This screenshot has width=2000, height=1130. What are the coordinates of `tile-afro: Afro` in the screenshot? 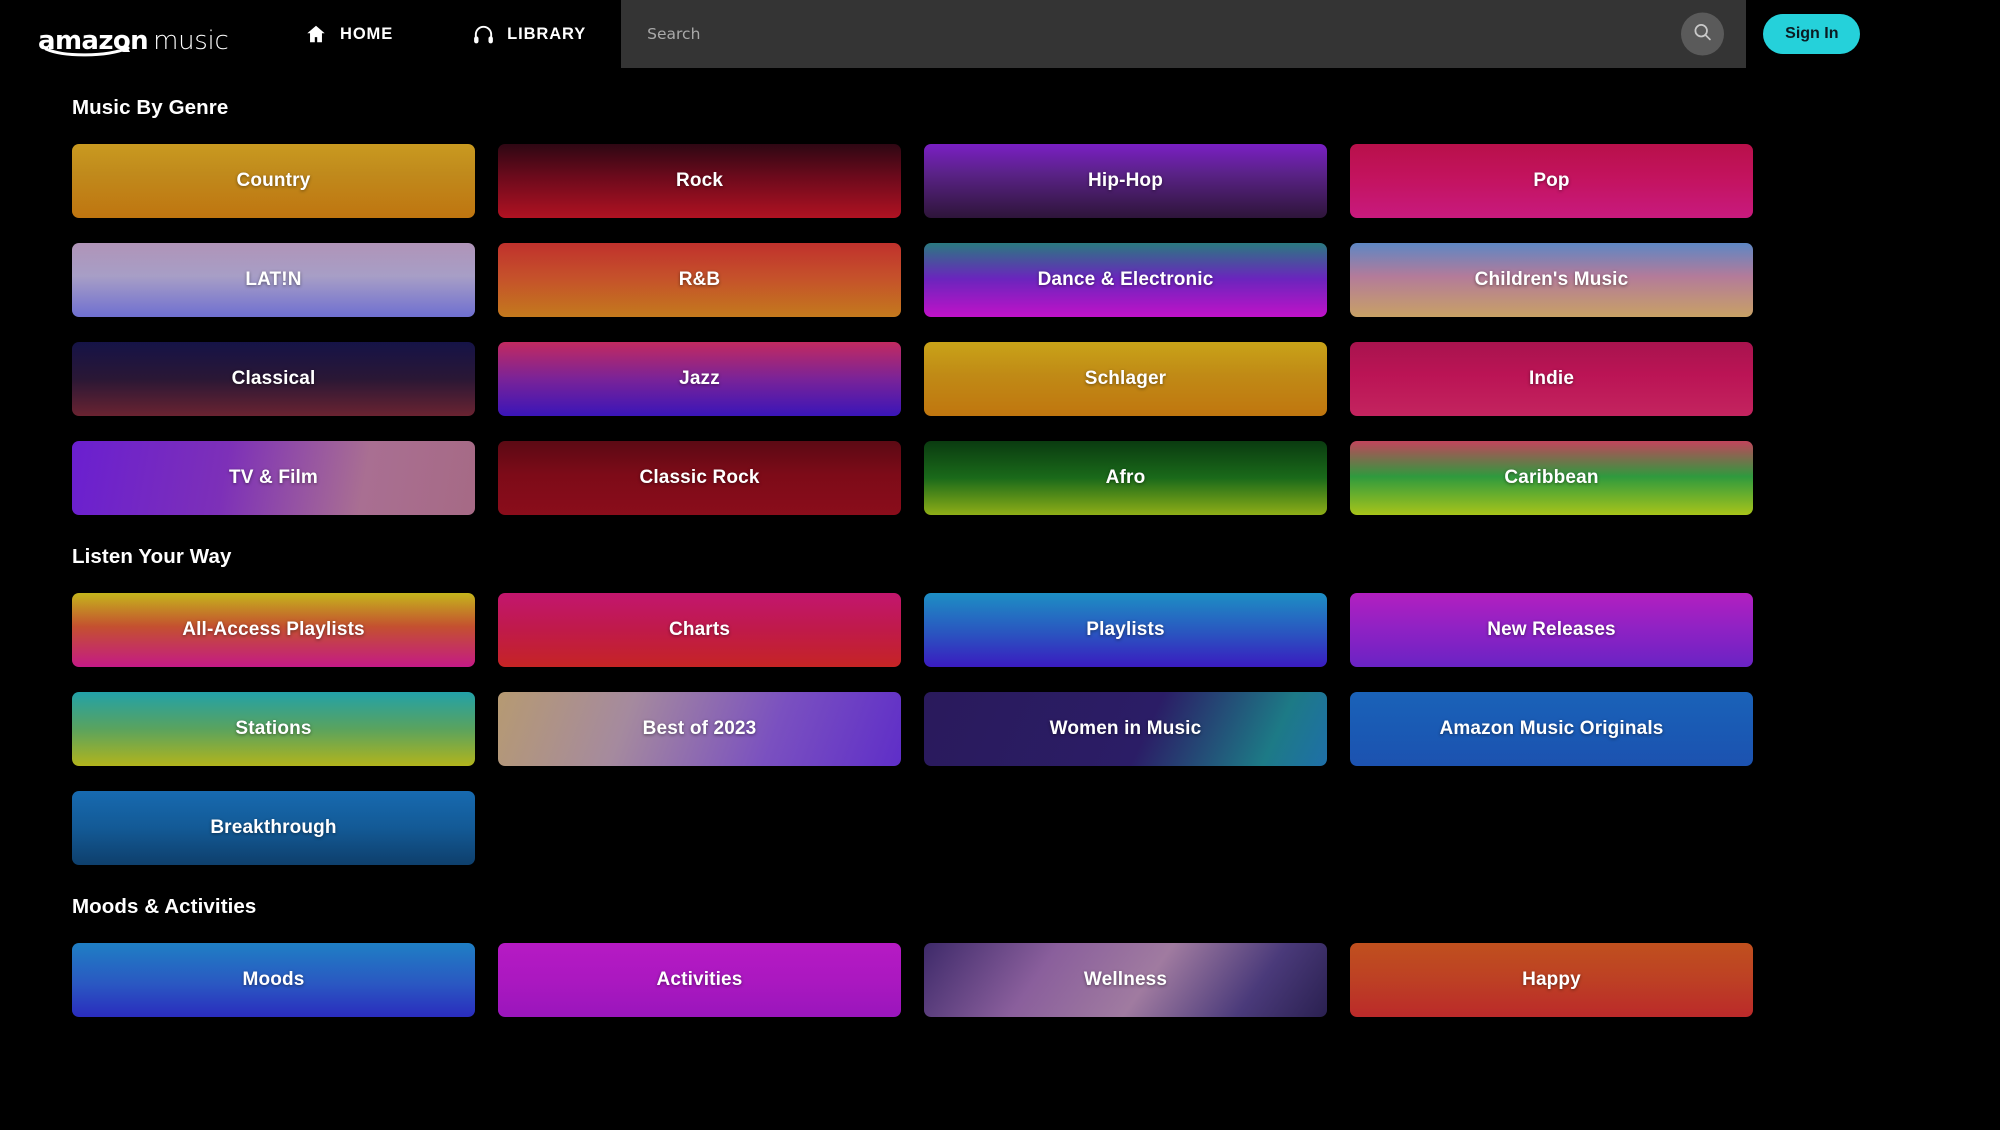 It's located at (1125, 478).